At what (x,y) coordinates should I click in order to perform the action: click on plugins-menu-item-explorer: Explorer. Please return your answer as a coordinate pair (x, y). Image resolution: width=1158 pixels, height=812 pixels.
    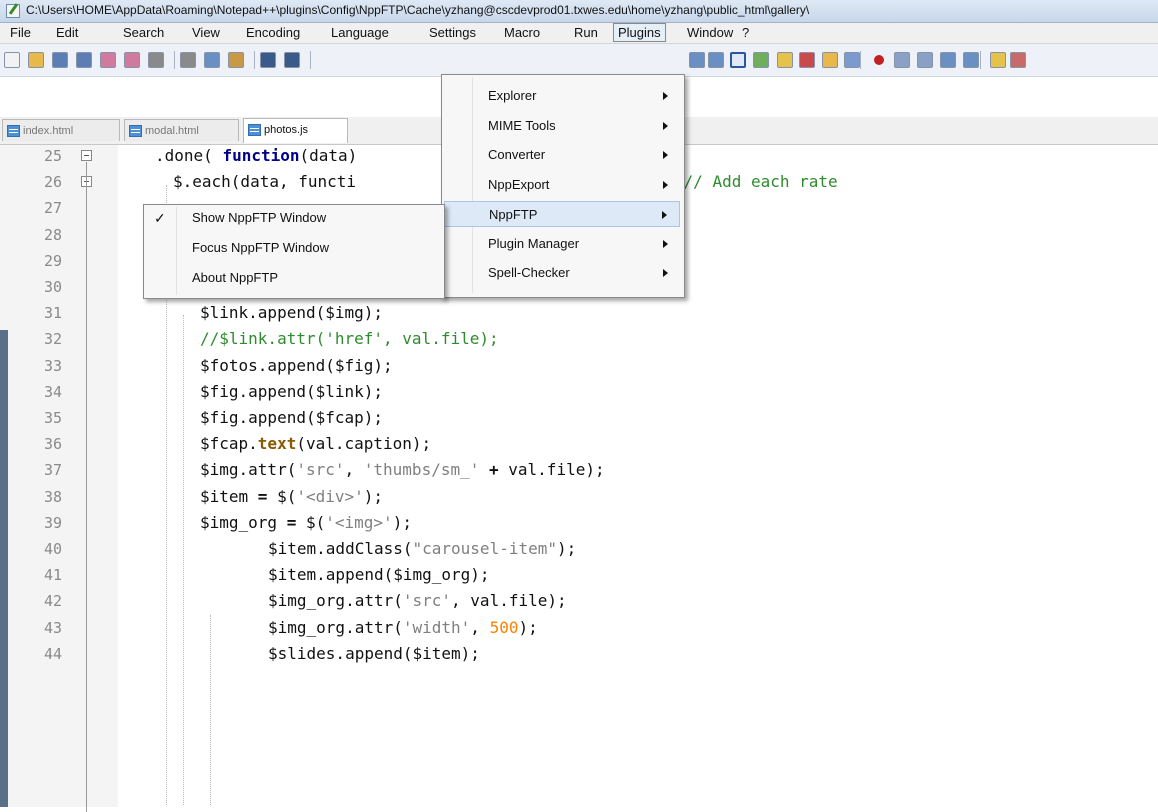
    Looking at the image, I should click on (562, 96).